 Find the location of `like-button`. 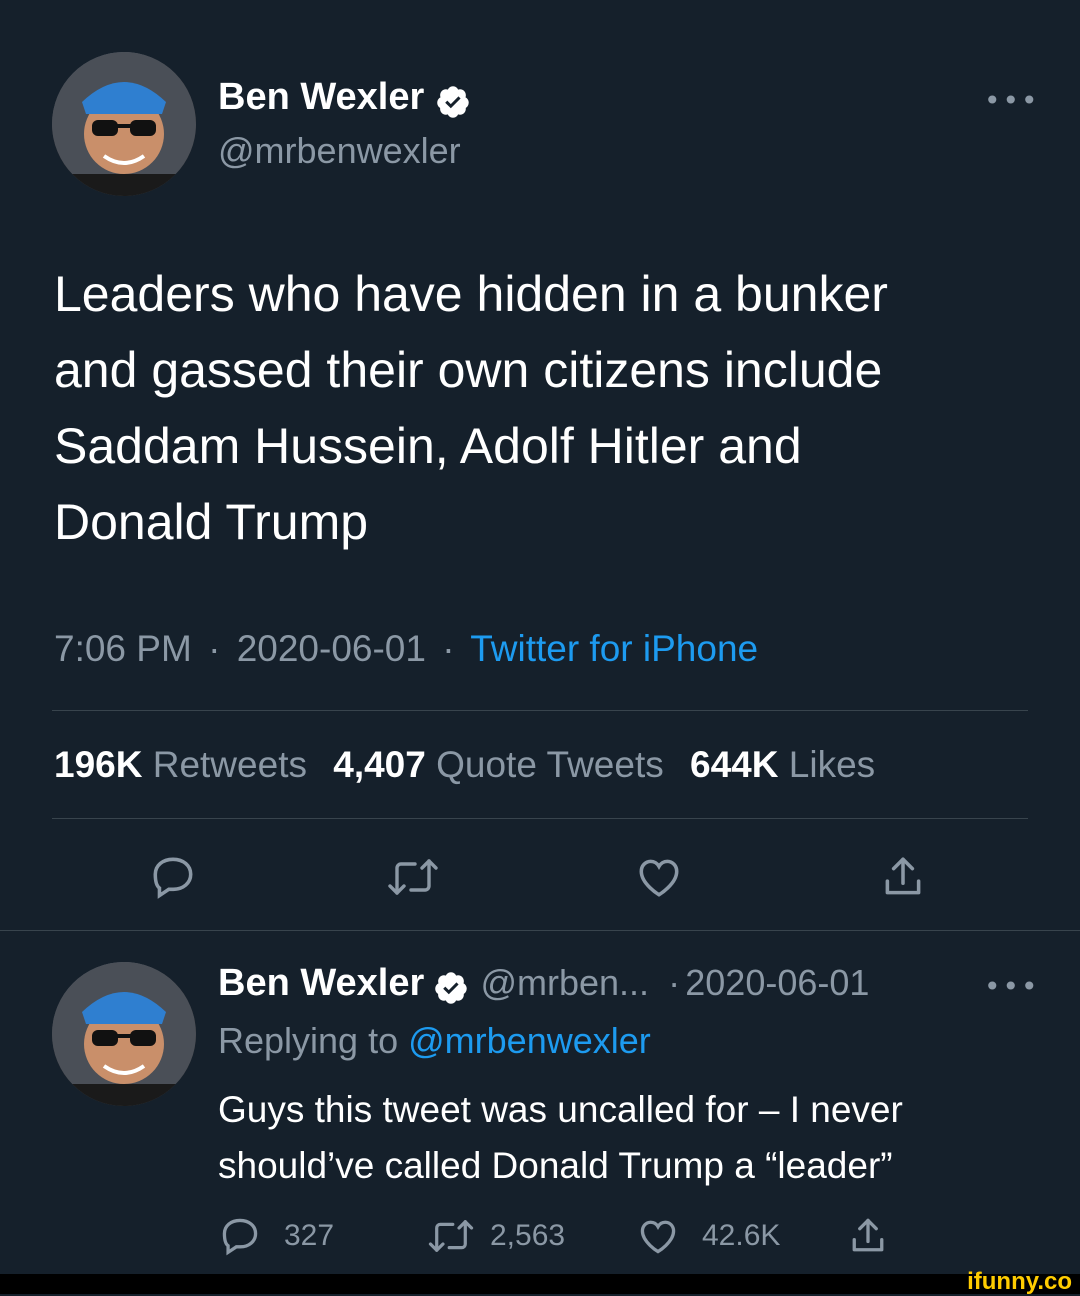

like-button is located at coordinates (659, 877).